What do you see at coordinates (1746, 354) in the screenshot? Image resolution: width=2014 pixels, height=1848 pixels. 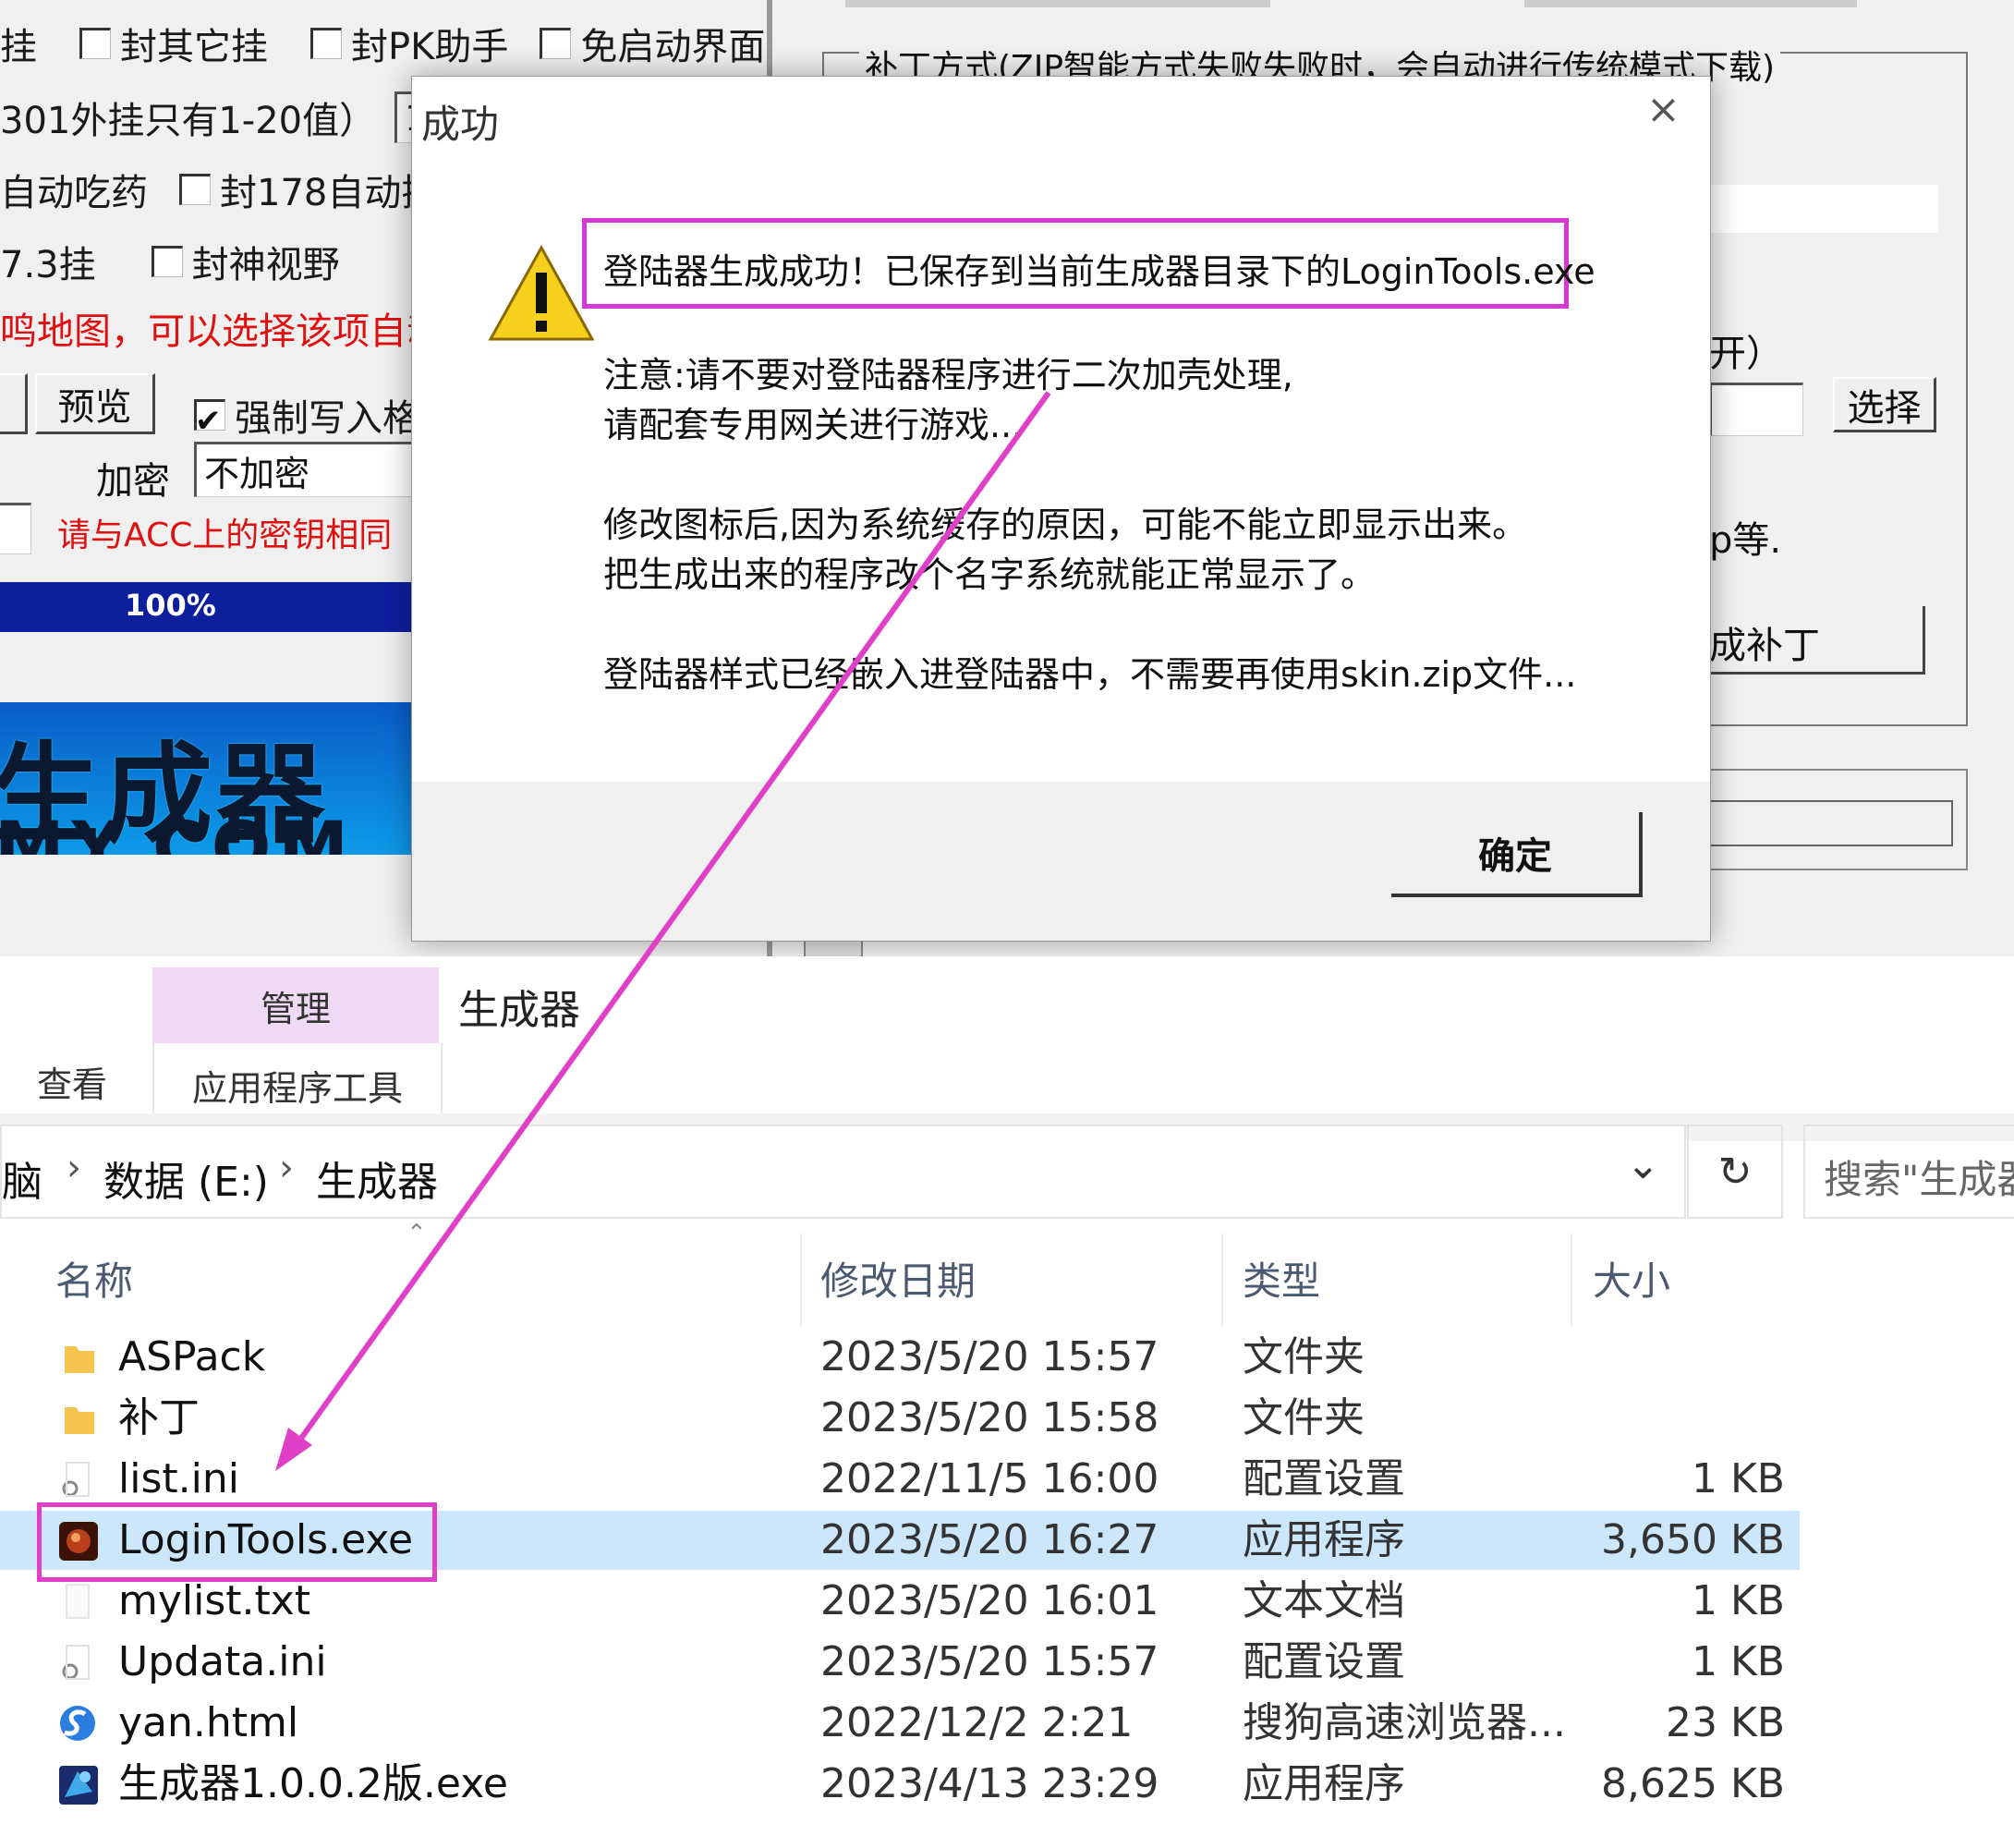 I see `right-open-label: 开）` at bounding box center [1746, 354].